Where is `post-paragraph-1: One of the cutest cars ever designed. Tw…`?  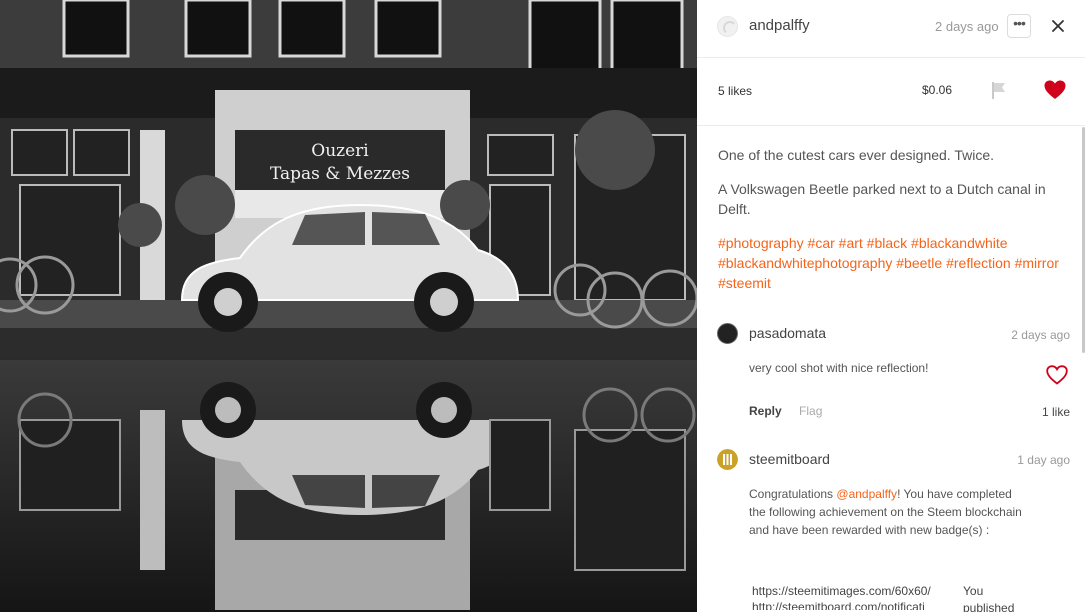 post-paragraph-1: One of the cutest cars ever designed. Tw… is located at coordinates (856, 155).